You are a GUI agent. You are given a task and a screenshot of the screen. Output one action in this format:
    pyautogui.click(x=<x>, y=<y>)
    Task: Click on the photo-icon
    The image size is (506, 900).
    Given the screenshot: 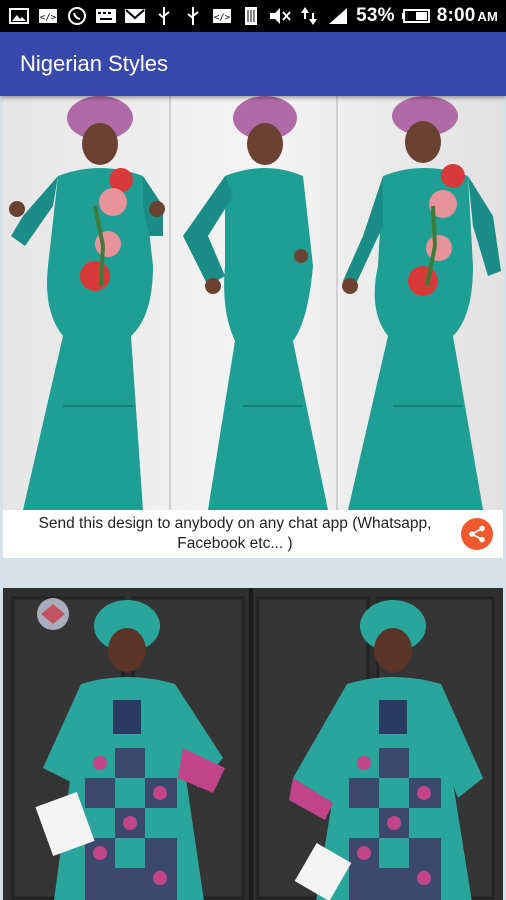 What is the action you would take?
    pyautogui.click(x=19, y=16)
    